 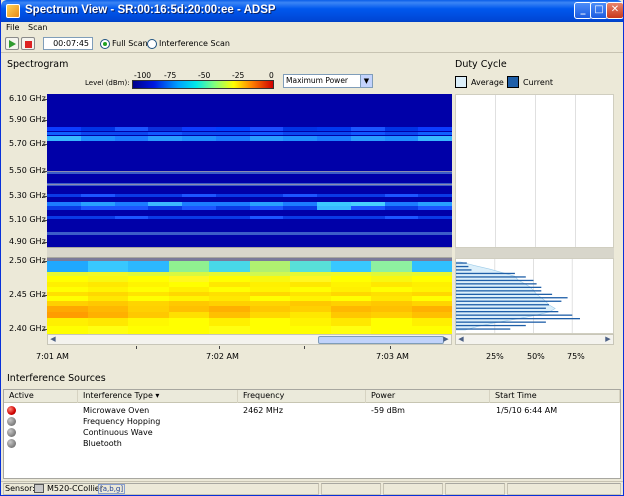 What do you see at coordinates (27, 241) in the screenshot?
I see `freq-label: 4.90 GHz` at bounding box center [27, 241].